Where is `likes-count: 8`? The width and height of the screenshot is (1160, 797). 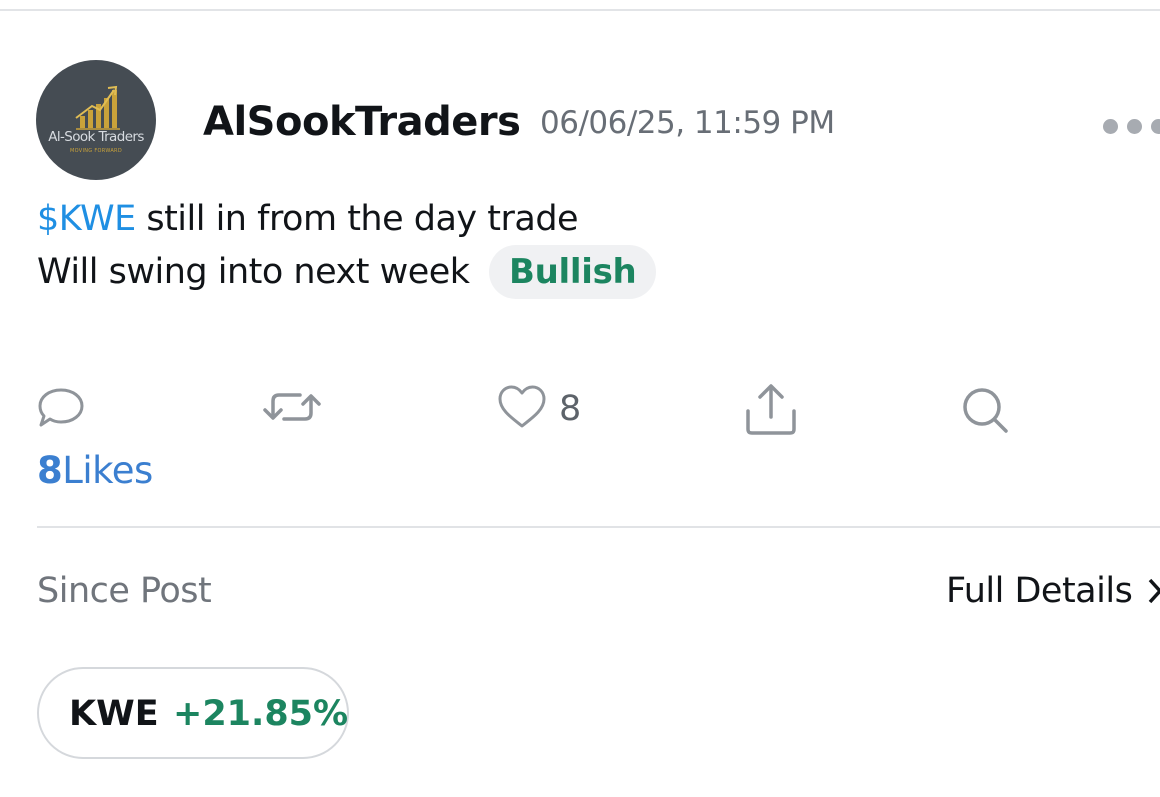
likes-count: 8 is located at coordinates (50, 470).